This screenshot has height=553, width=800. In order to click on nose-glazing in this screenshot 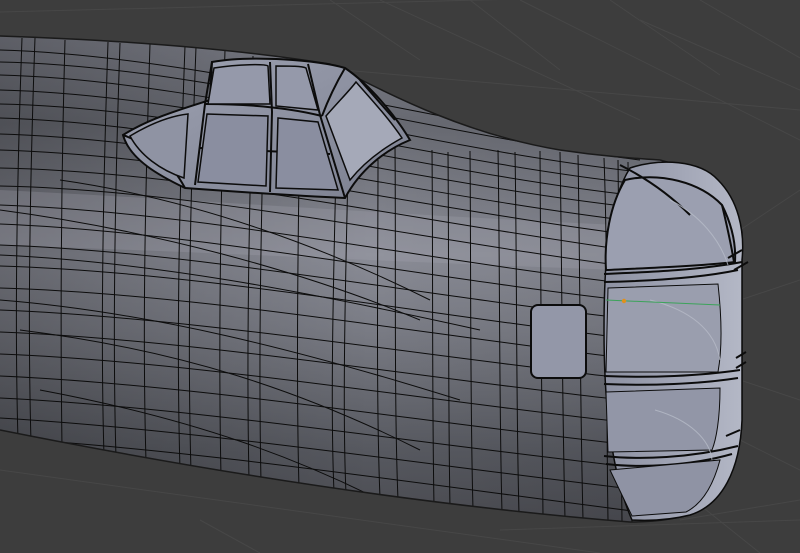, I will do `click(673, 341)`.